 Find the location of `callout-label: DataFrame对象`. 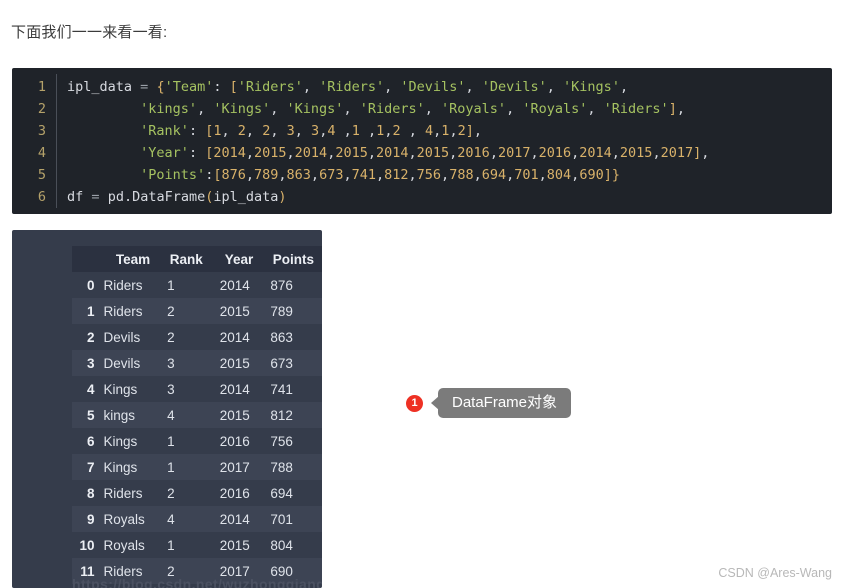

callout-label: DataFrame对象 is located at coordinates (505, 403).